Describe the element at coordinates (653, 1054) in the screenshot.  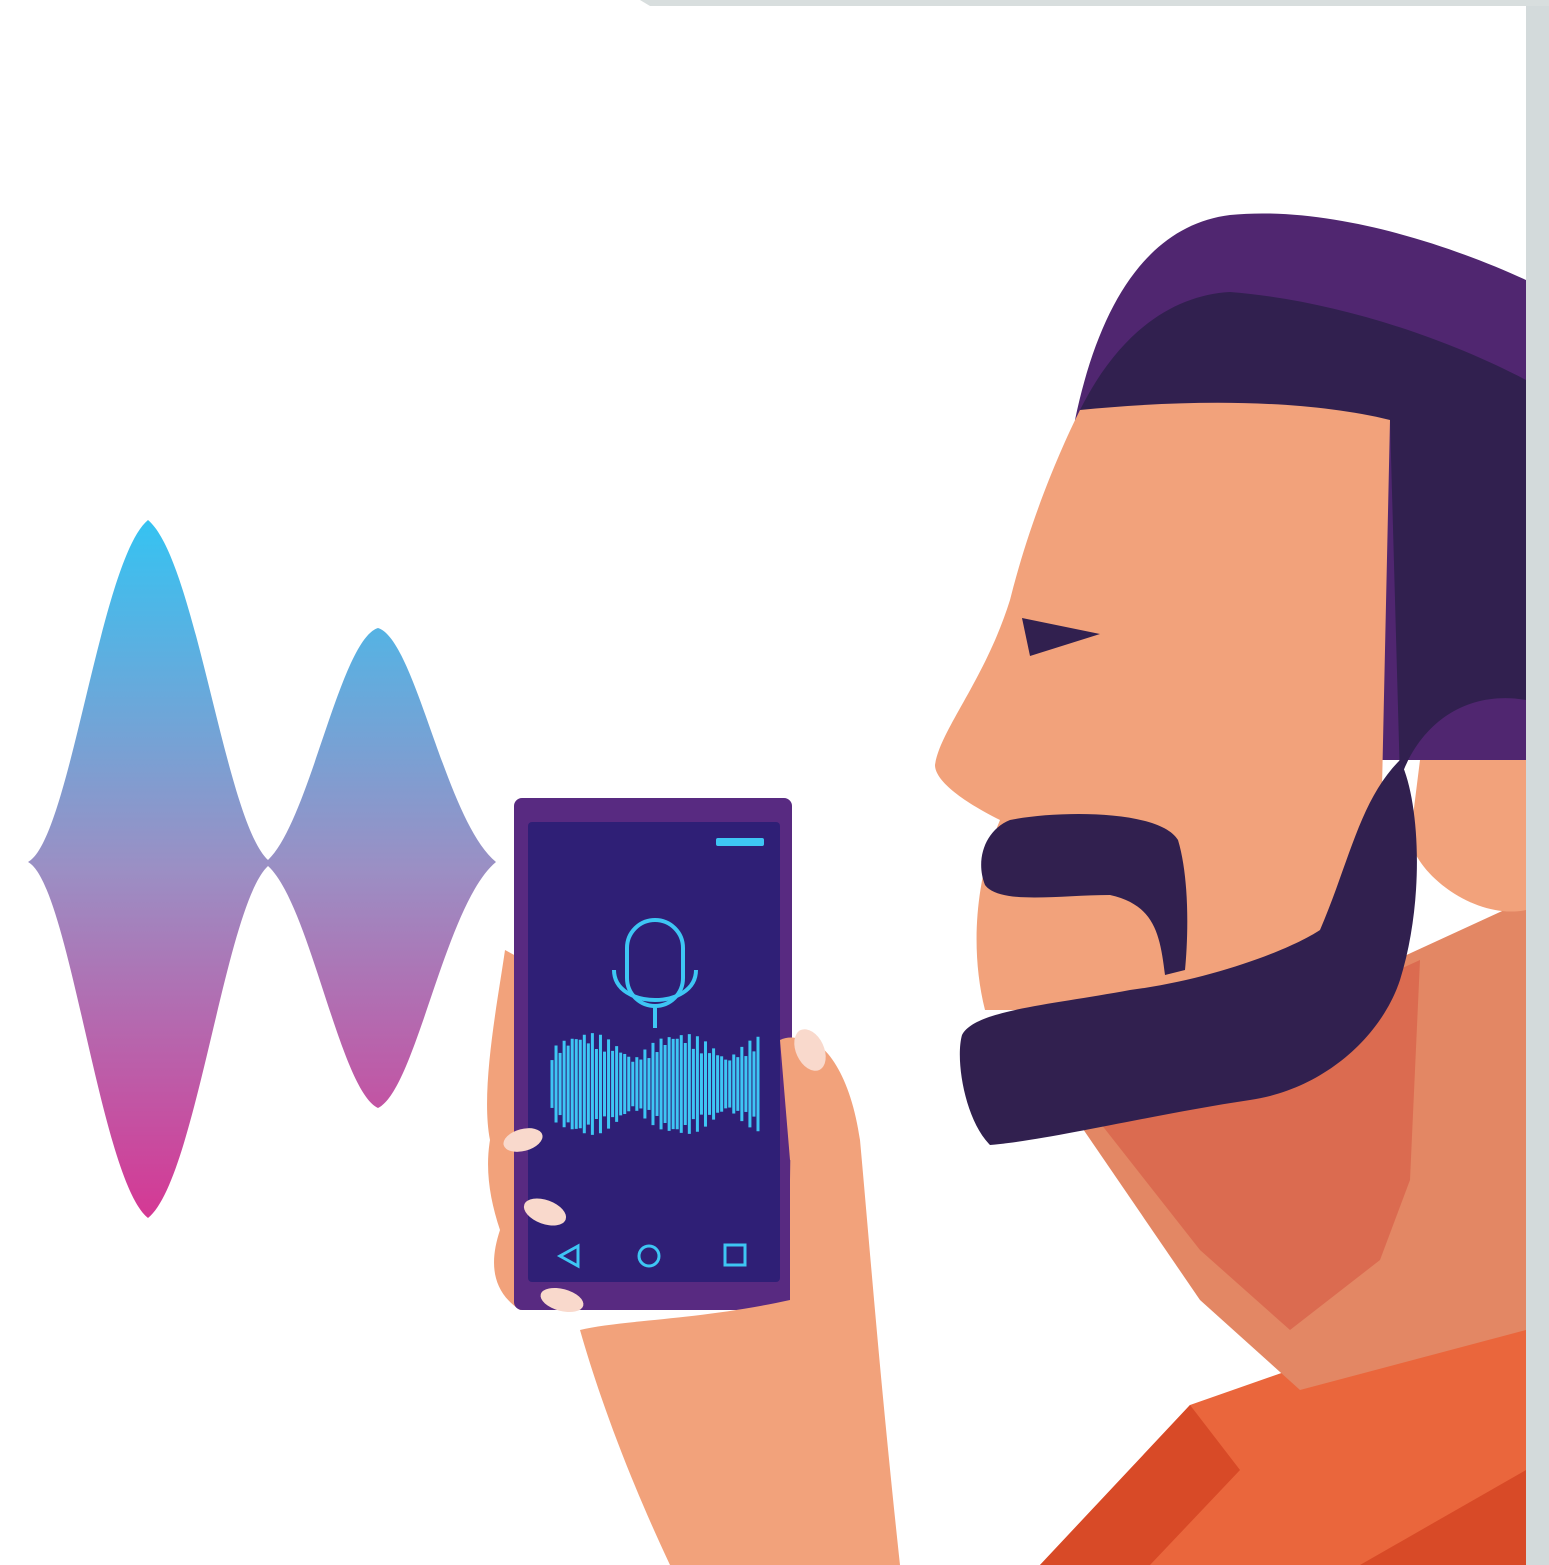
I see `phone` at that location.